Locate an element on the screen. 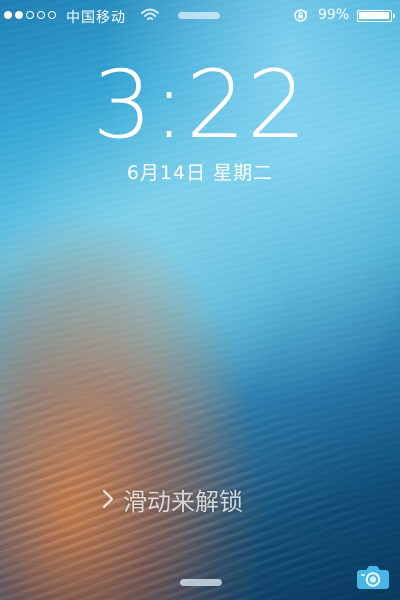 Image resolution: width=400 pixels, height=600 pixels. control-center-grabber is located at coordinates (199, 15).